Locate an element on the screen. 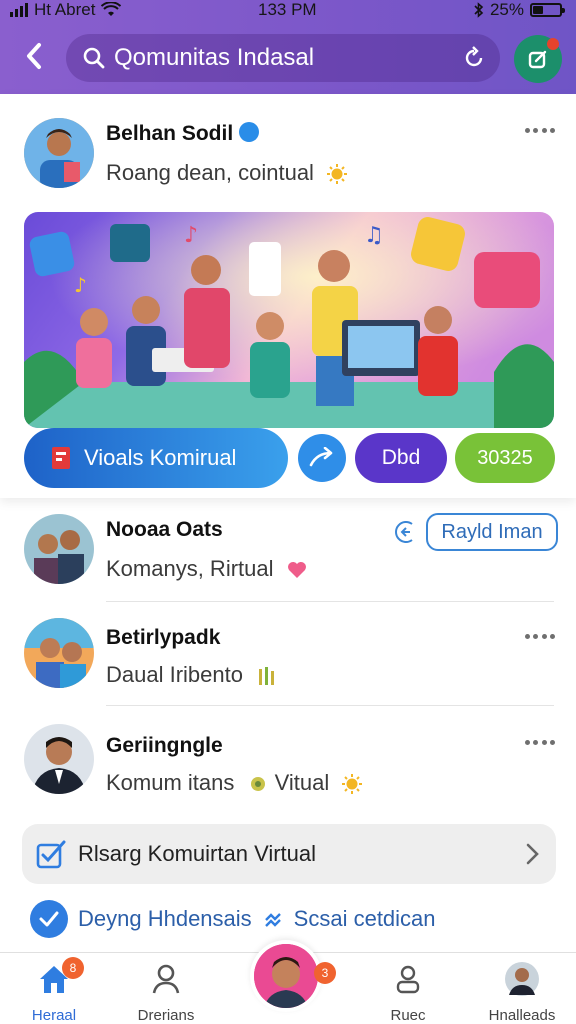 This screenshot has height=1024, width=576. list-item-subtitle-text: Daual Iribento is located at coordinates (174, 674).